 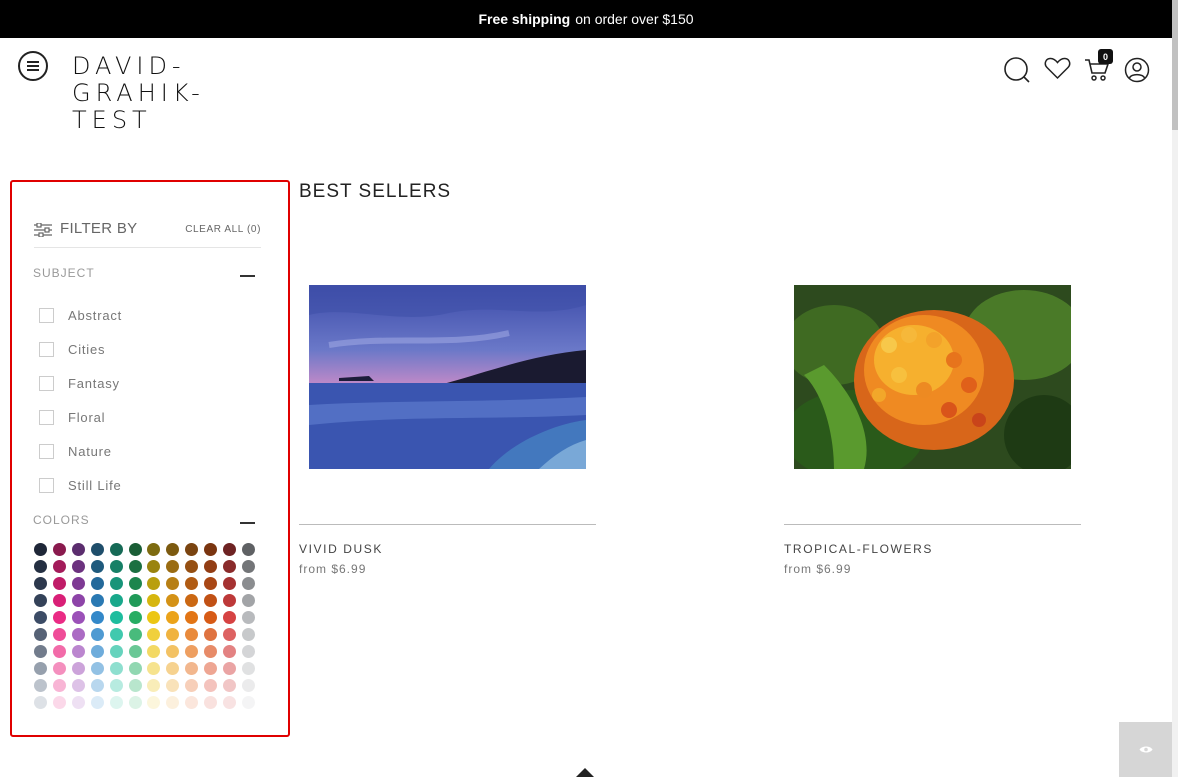 I want to click on product-name: VIVID DUSK, so click(x=341, y=549).